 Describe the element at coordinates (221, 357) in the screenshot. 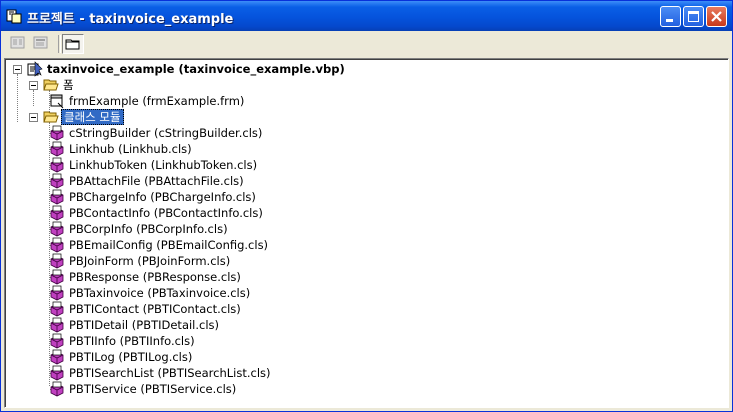

I see `tree-item-class: PBTILog (PBTILog.cls)` at that location.